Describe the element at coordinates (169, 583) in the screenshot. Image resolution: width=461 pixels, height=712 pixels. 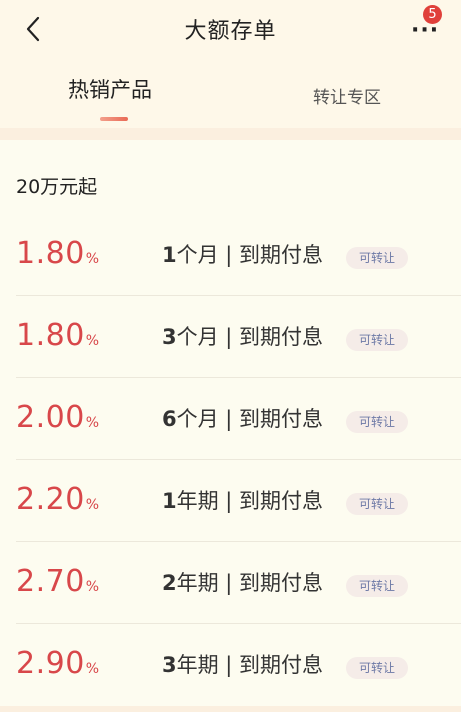
I see `term-number: 2` at that location.